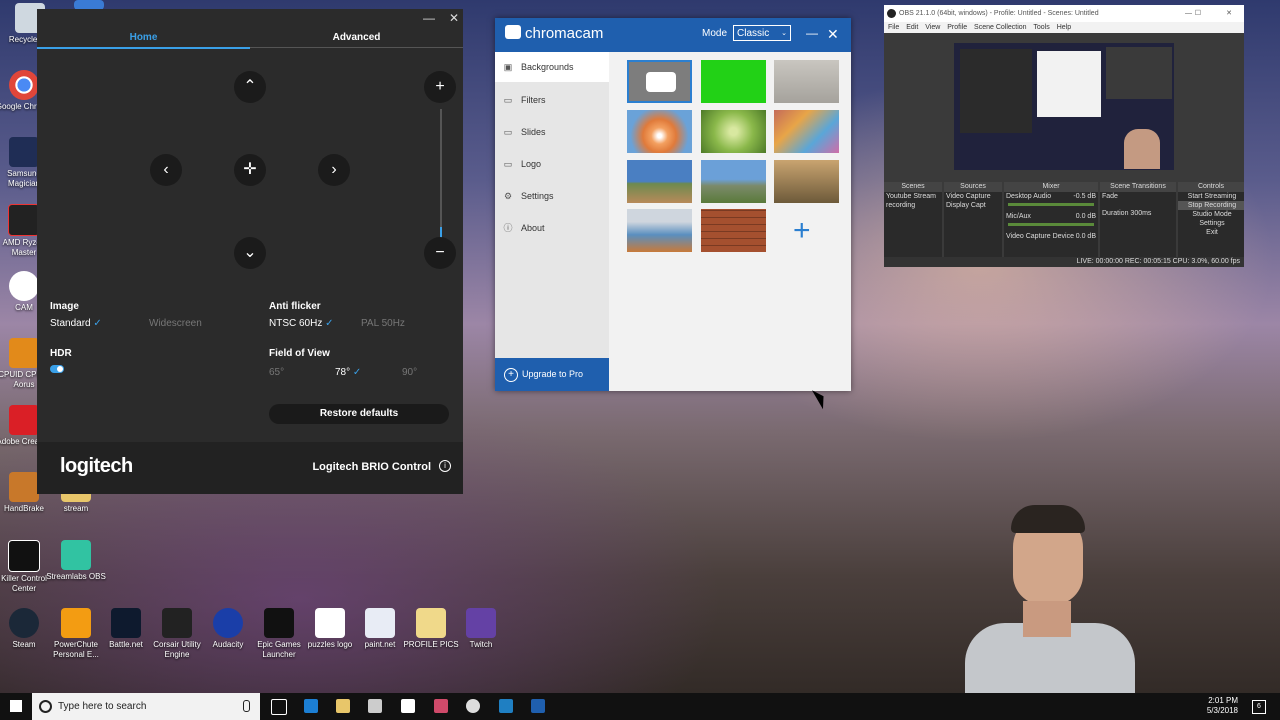 Image resolution: width=1280 pixels, height=720 pixels. Describe the element at coordinates (1041, 27) in the screenshot. I see `menu-tools: Tools` at that location.